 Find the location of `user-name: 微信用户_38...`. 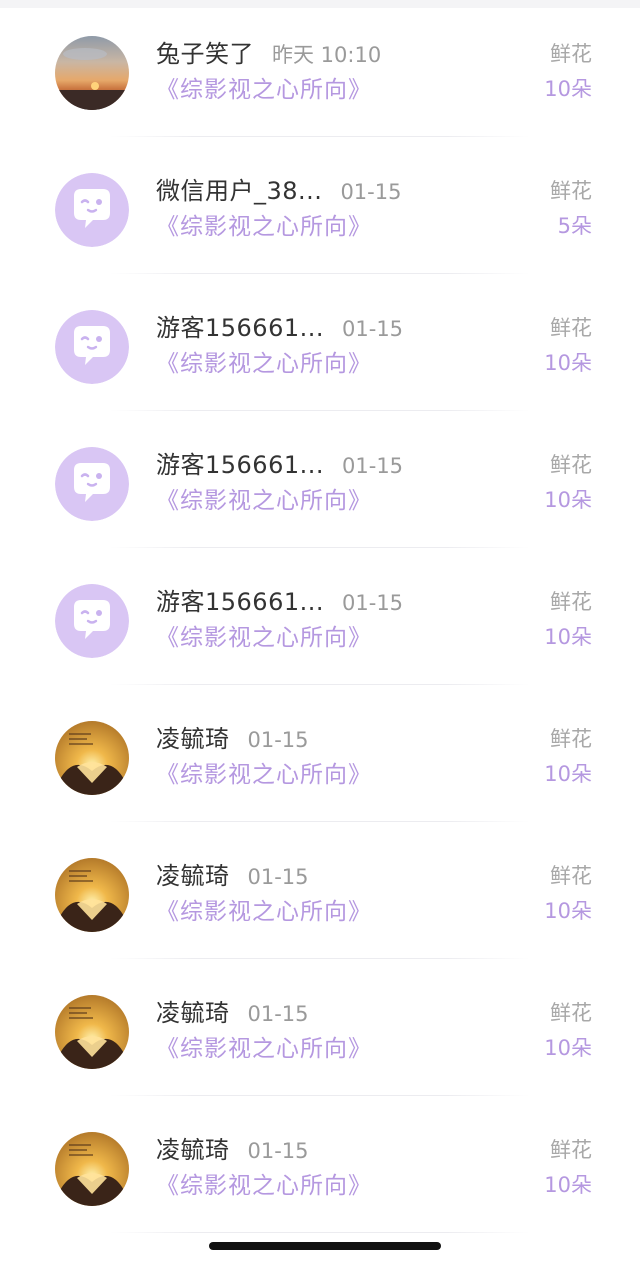

user-name: 微信用户_38... is located at coordinates (239, 191).